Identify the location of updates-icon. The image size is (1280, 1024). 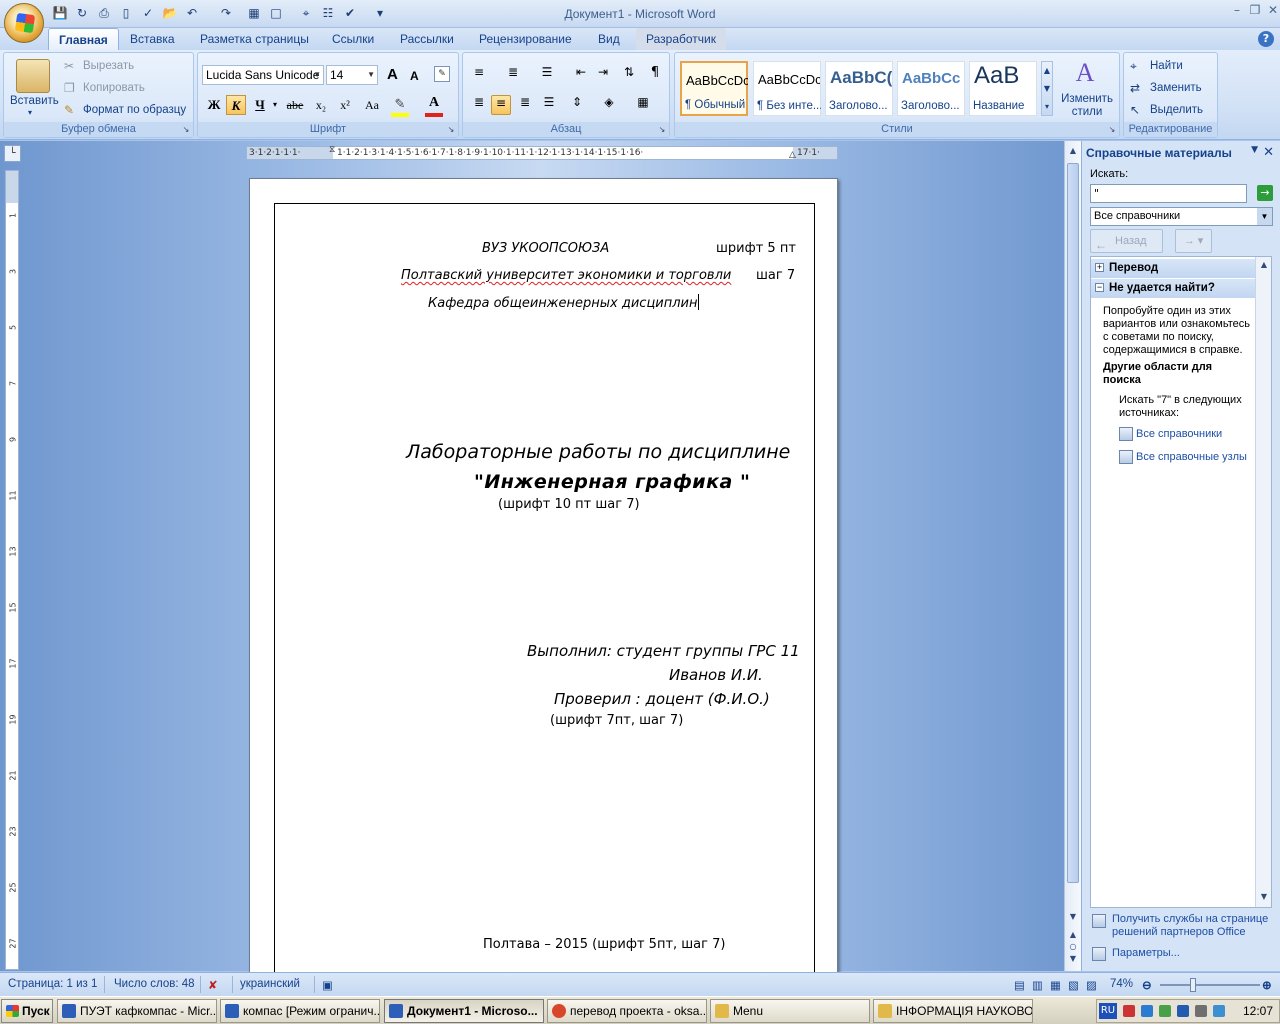
(1219, 1011).